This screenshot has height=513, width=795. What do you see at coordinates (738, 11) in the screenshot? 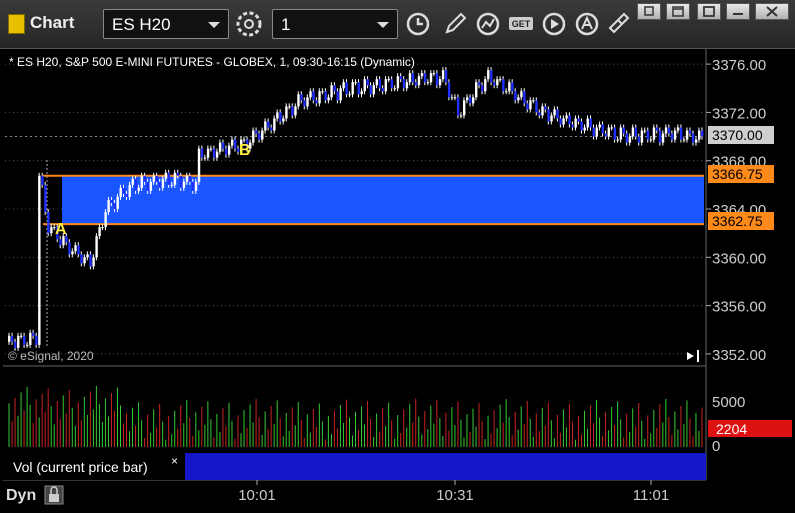
I see `minimize-button` at bounding box center [738, 11].